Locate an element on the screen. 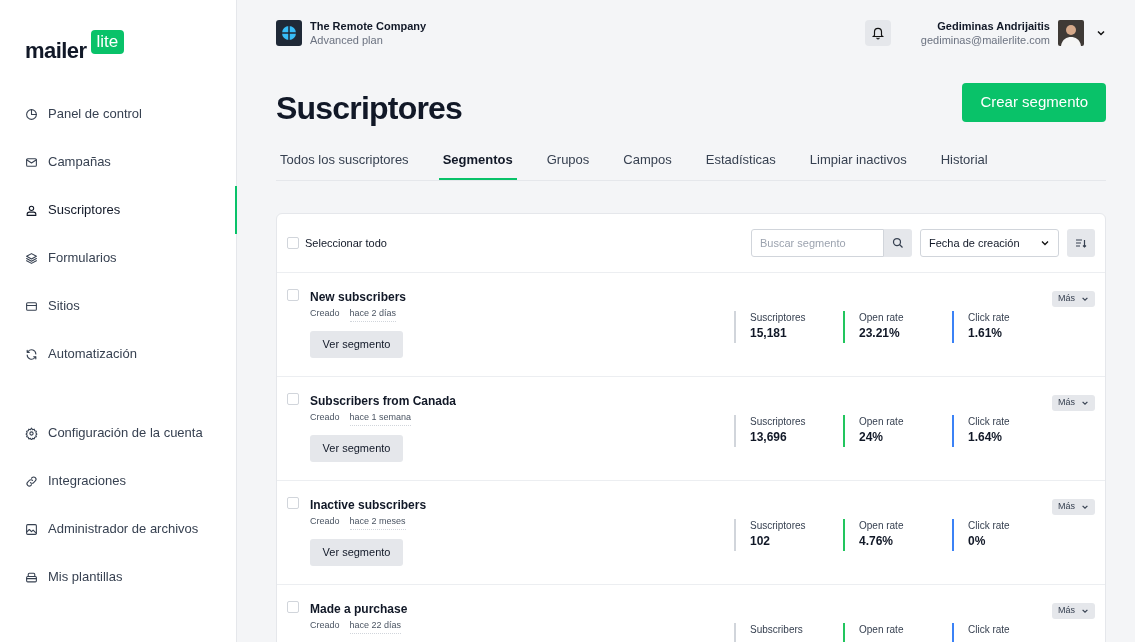  tab: Limpiar inactivos is located at coordinates (858, 161).